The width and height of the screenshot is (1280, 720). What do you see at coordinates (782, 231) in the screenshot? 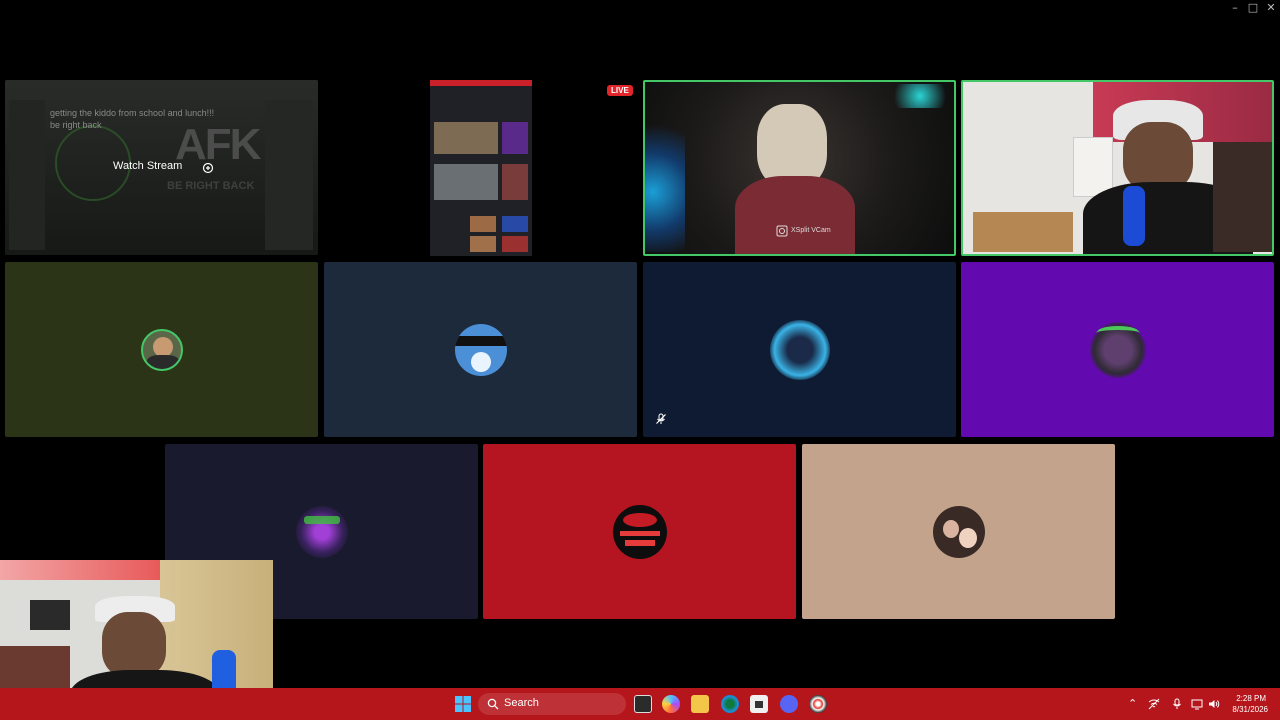
I see `xsplit-icon` at bounding box center [782, 231].